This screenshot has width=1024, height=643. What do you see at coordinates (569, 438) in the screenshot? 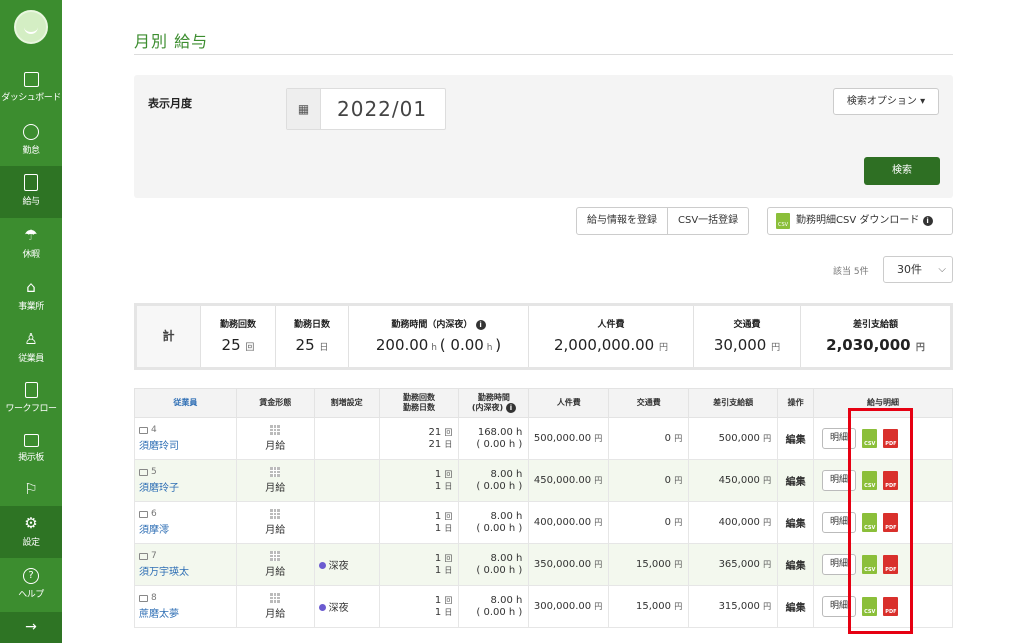
I see `labor-cost-cell: 500,000.00 円` at bounding box center [569, 438].